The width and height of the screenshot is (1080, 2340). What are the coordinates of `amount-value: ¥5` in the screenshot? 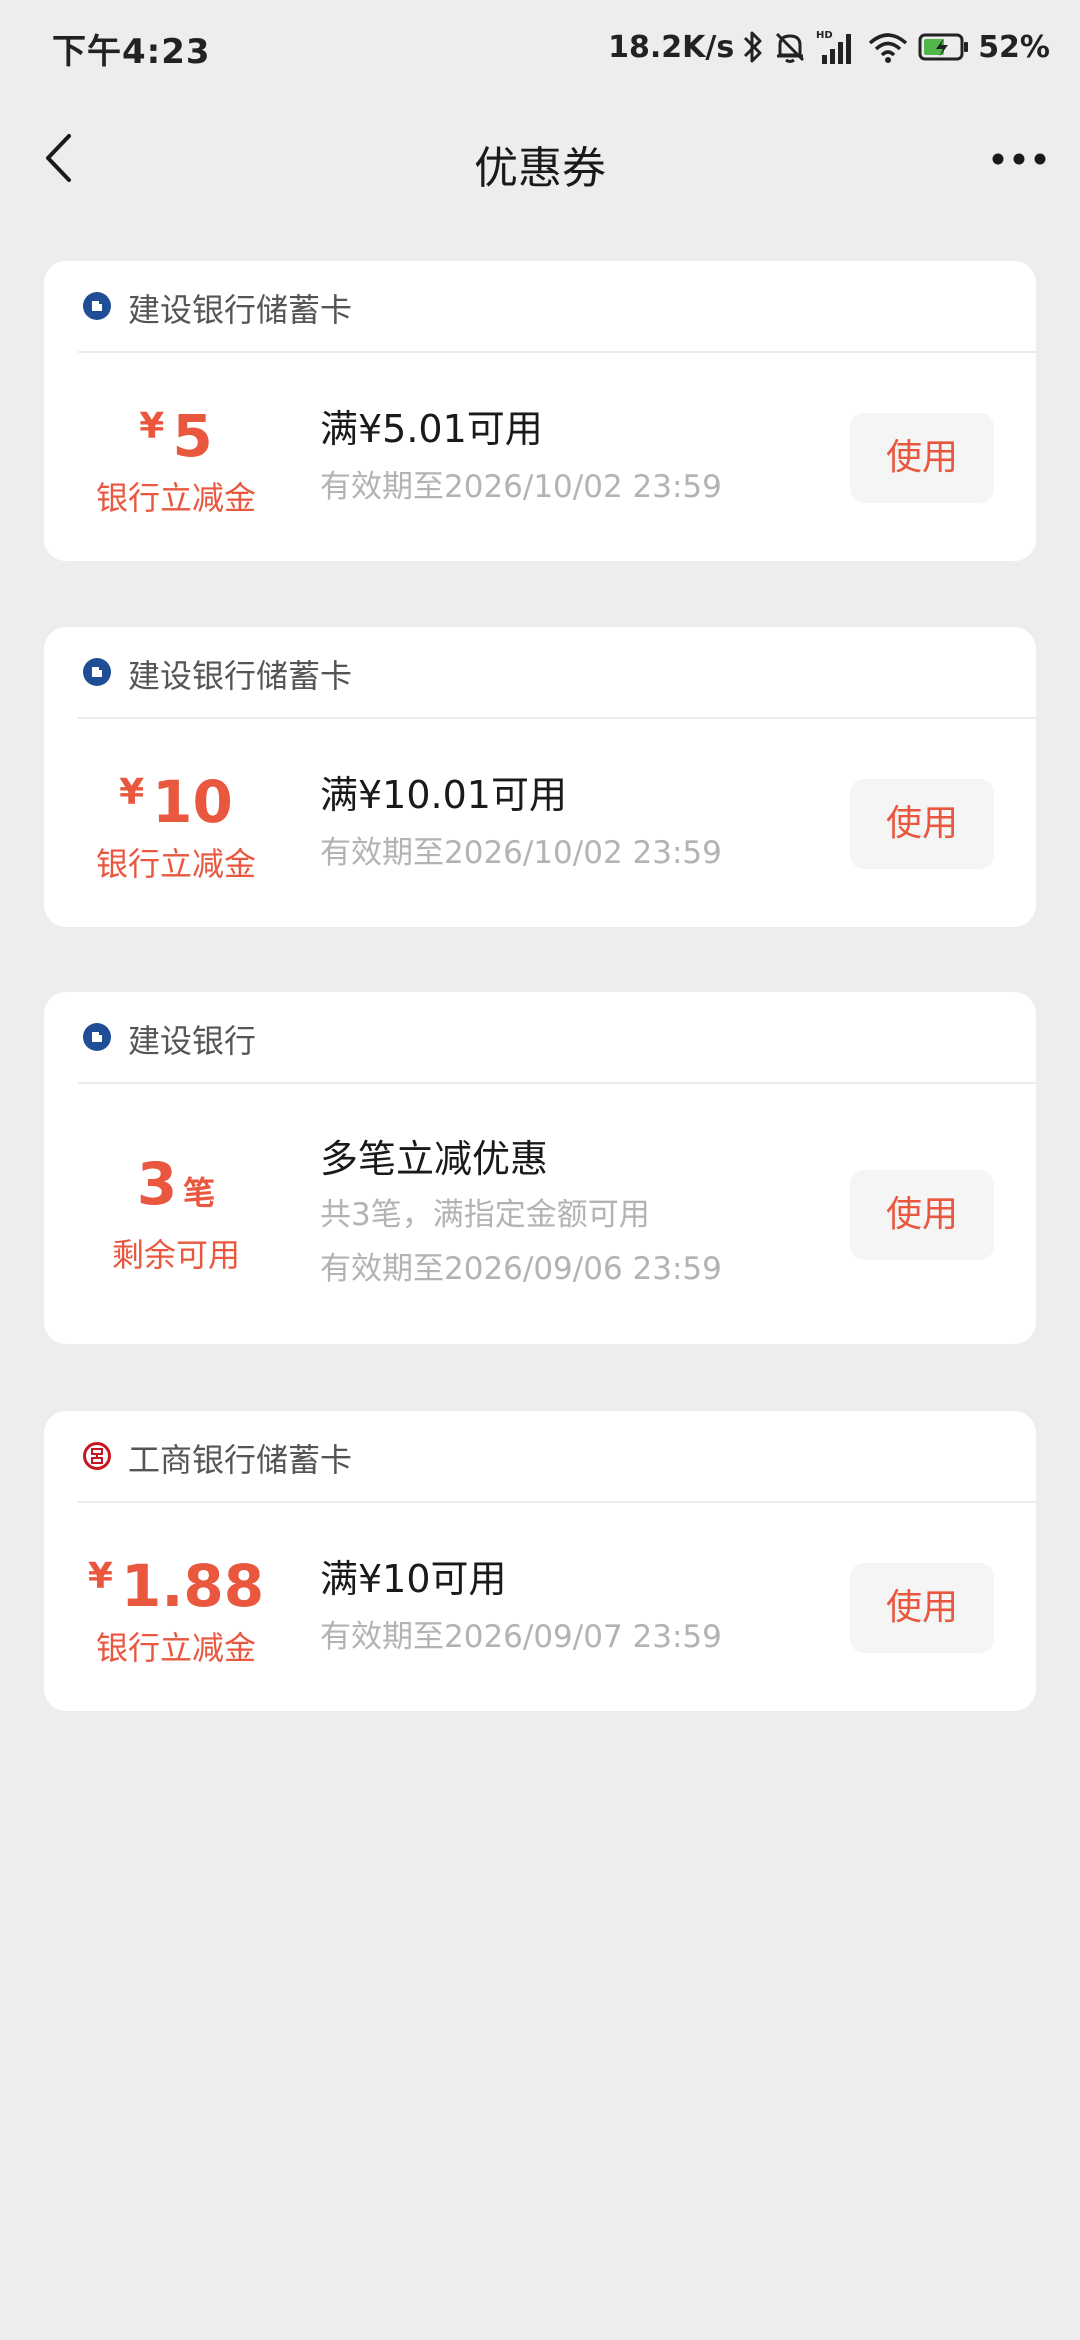 It's located at (176, 431).